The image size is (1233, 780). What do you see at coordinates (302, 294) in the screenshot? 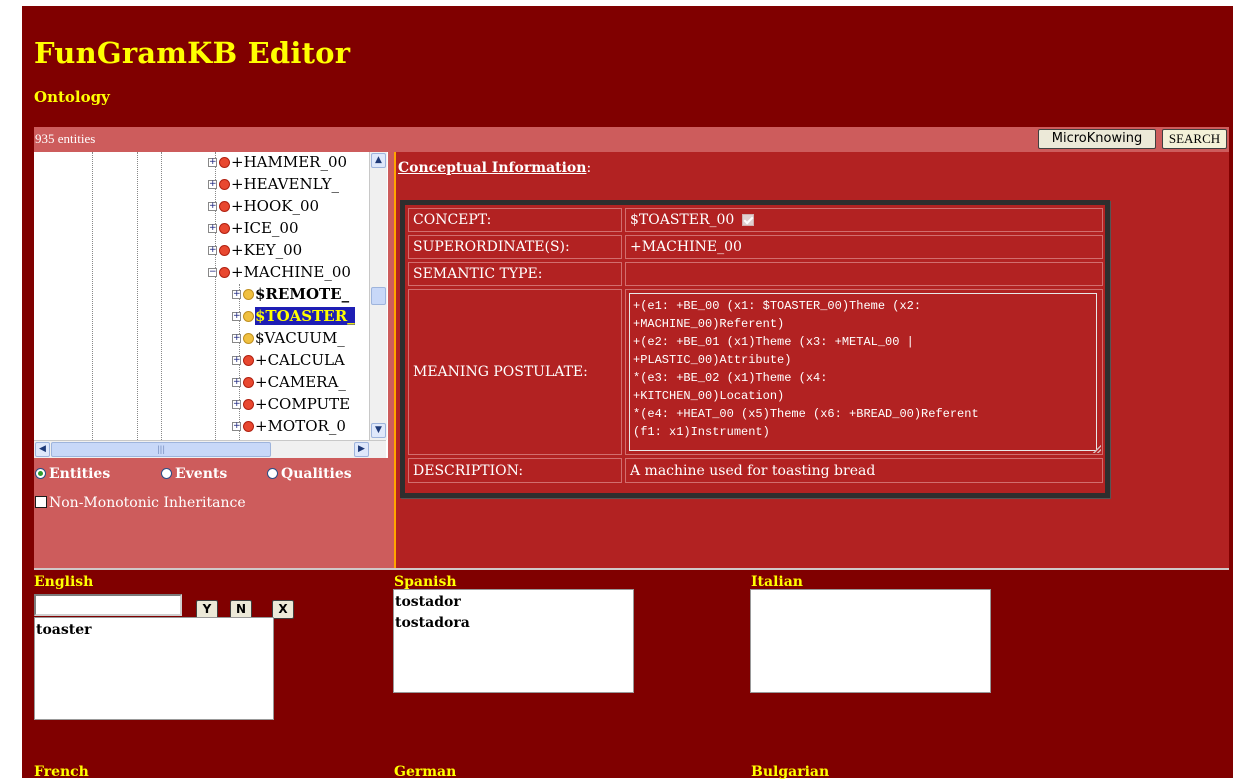
I see `tree-item-label: $REMOTE_` at bounding box center [302, 294].